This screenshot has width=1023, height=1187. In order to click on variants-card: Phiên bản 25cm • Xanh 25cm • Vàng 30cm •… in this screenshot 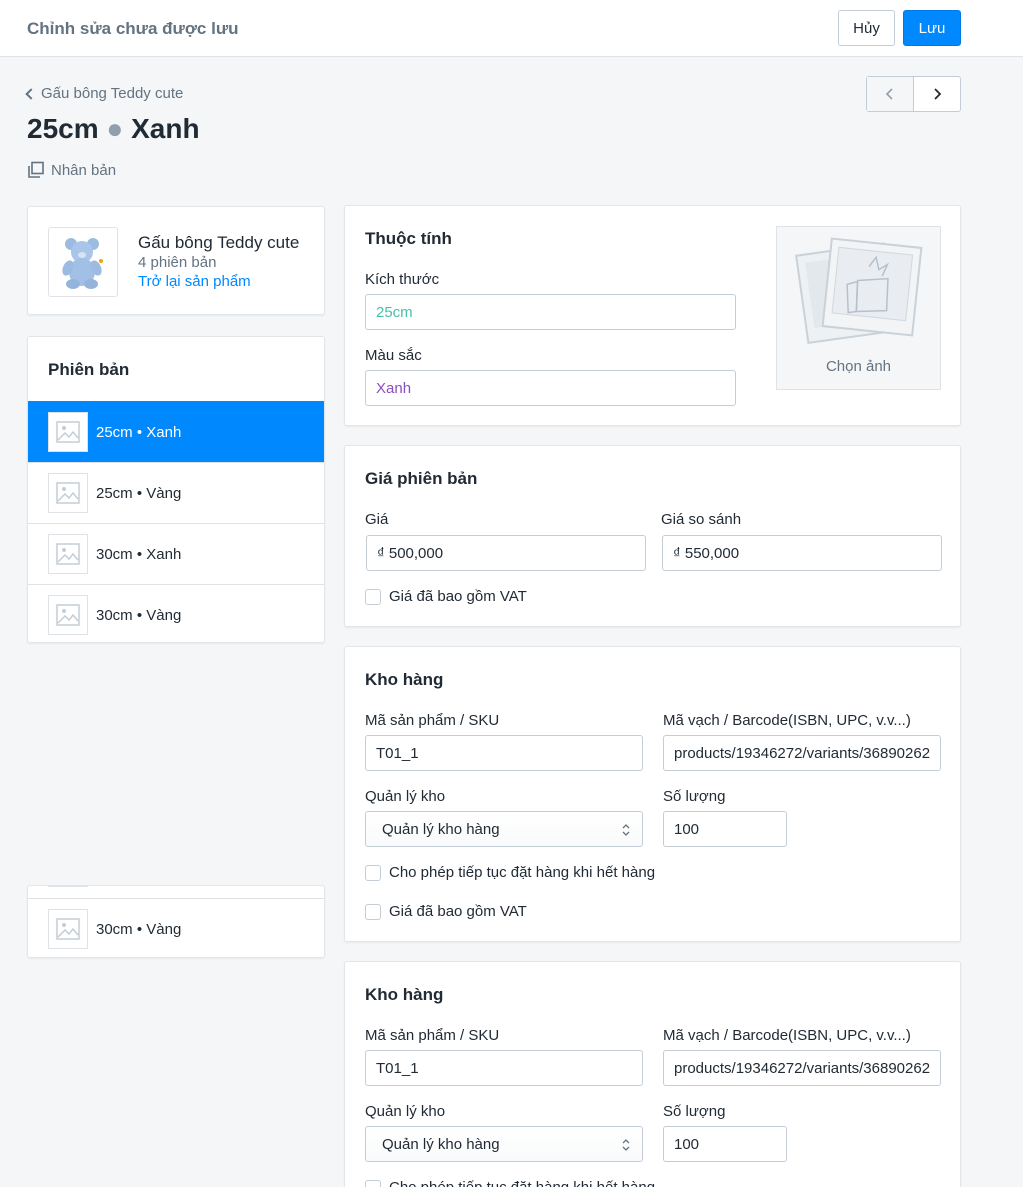, I will do `click(176, 489)`.